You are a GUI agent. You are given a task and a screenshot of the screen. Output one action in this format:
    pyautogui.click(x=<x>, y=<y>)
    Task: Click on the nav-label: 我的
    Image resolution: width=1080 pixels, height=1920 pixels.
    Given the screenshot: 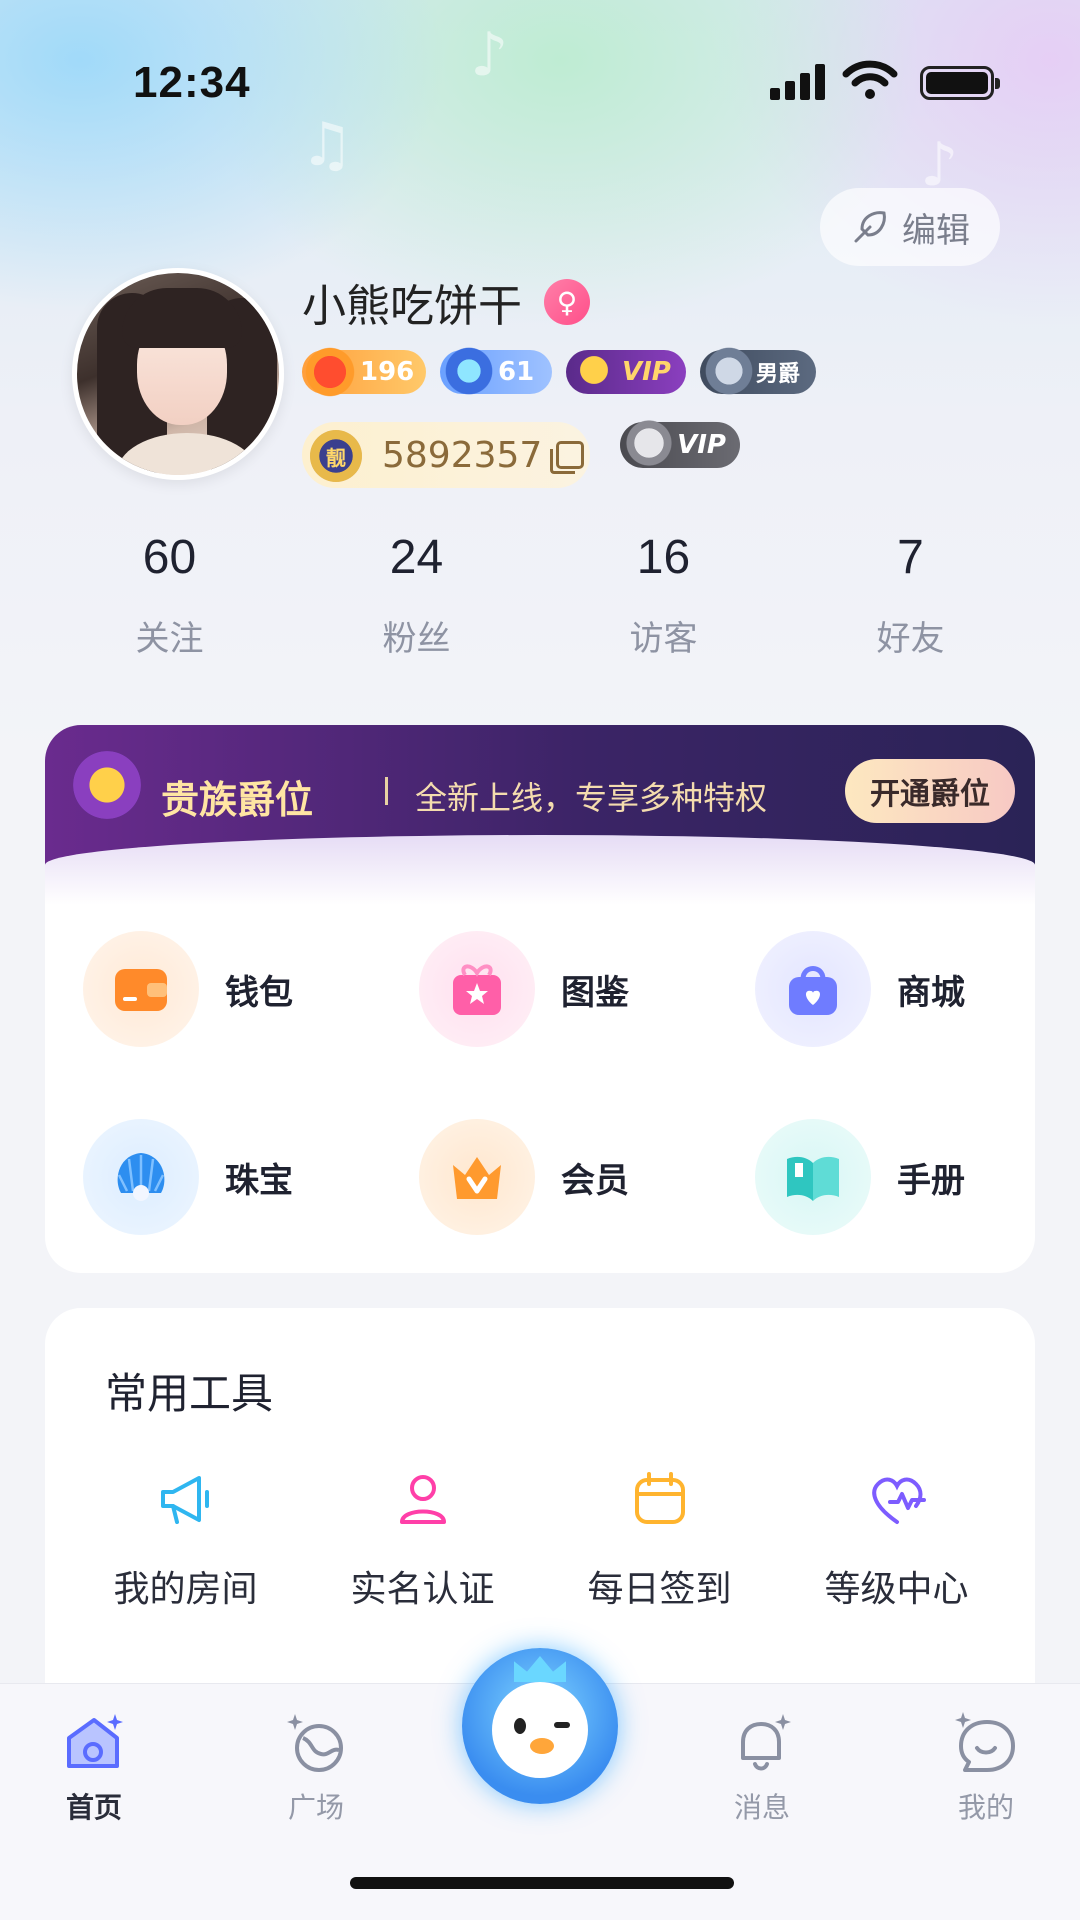 What is the action you would take?
    pyautogui.click(x=985, y=1807)
    